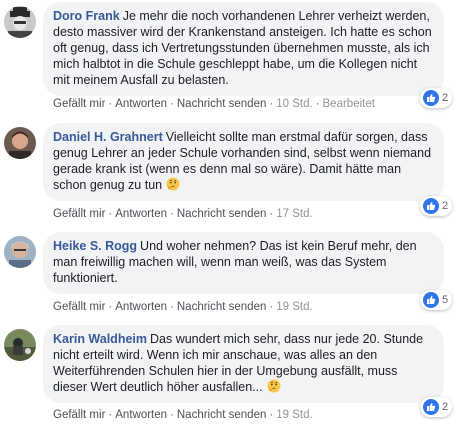 The width and height of the screenshot is (472, 429). I want to click on comment-author: Karin Waldheim, so click(100, 339).